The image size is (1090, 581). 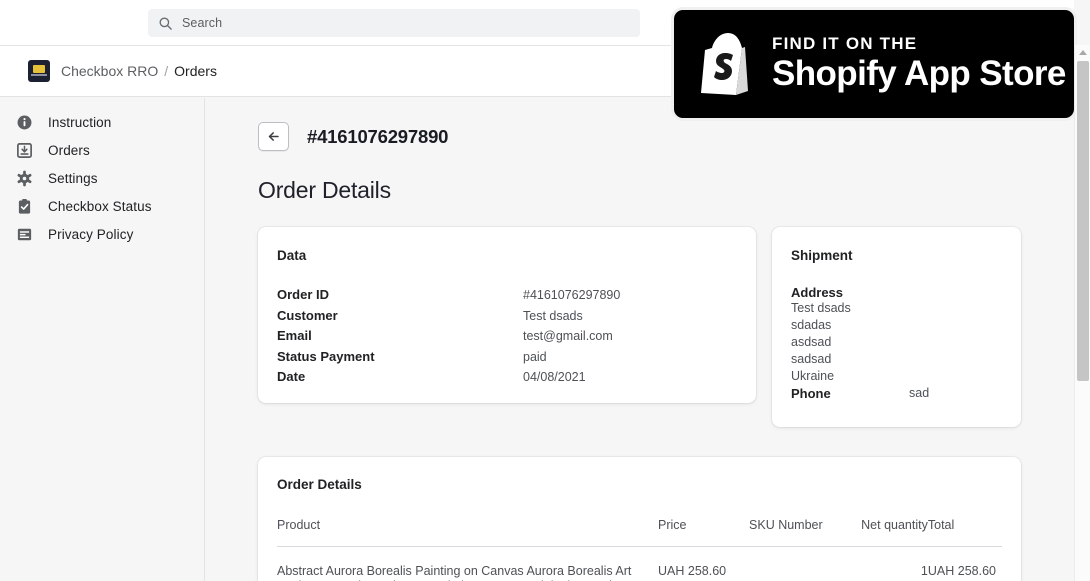 I want to click on badge-text: FIND IT ON THE Shopify App Store, so click(x=919, y=64).